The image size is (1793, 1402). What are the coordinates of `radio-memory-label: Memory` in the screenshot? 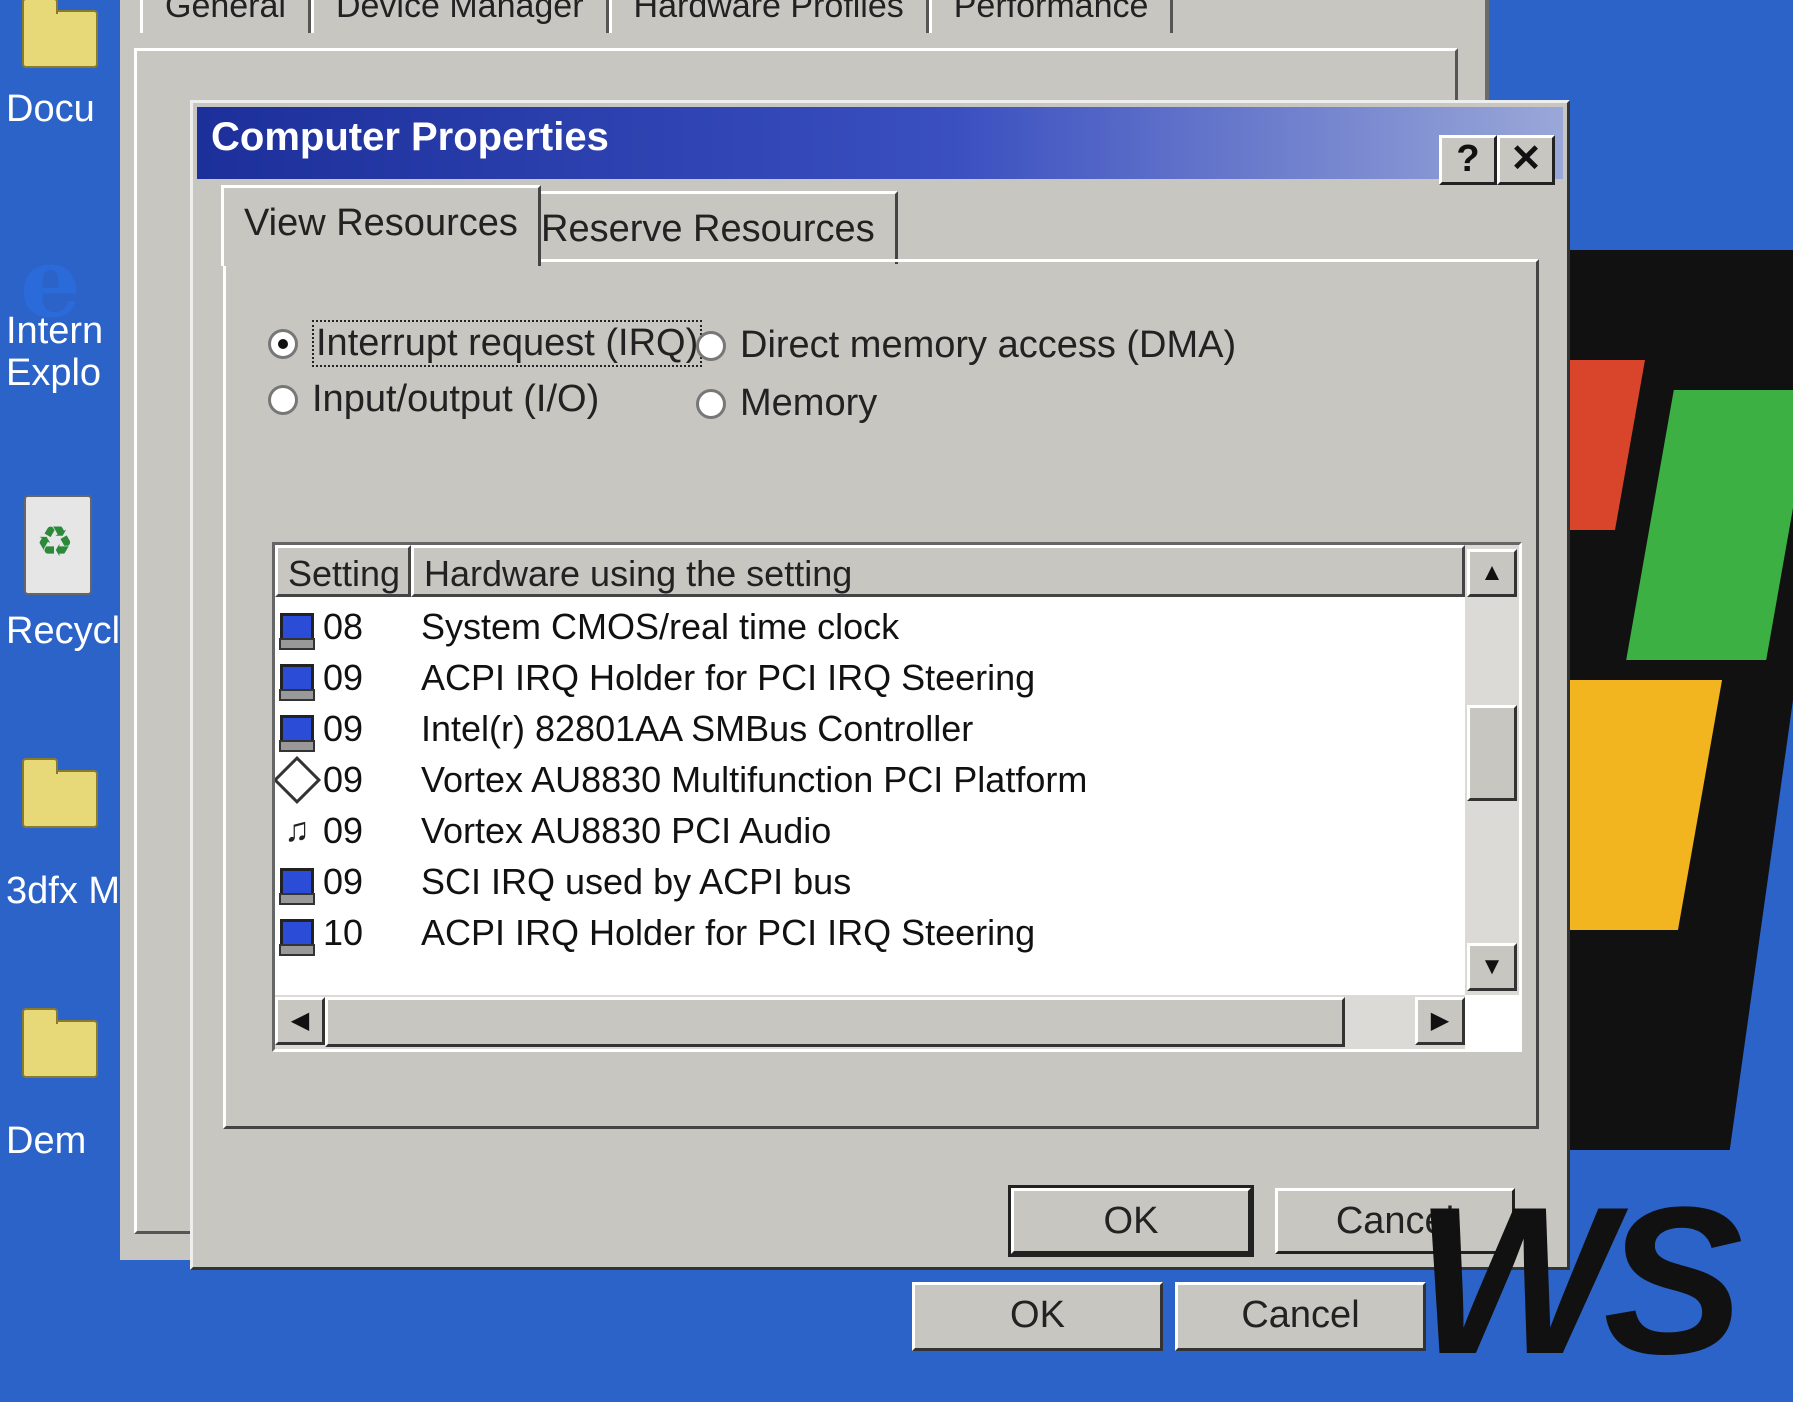 It's located at (809, 403).